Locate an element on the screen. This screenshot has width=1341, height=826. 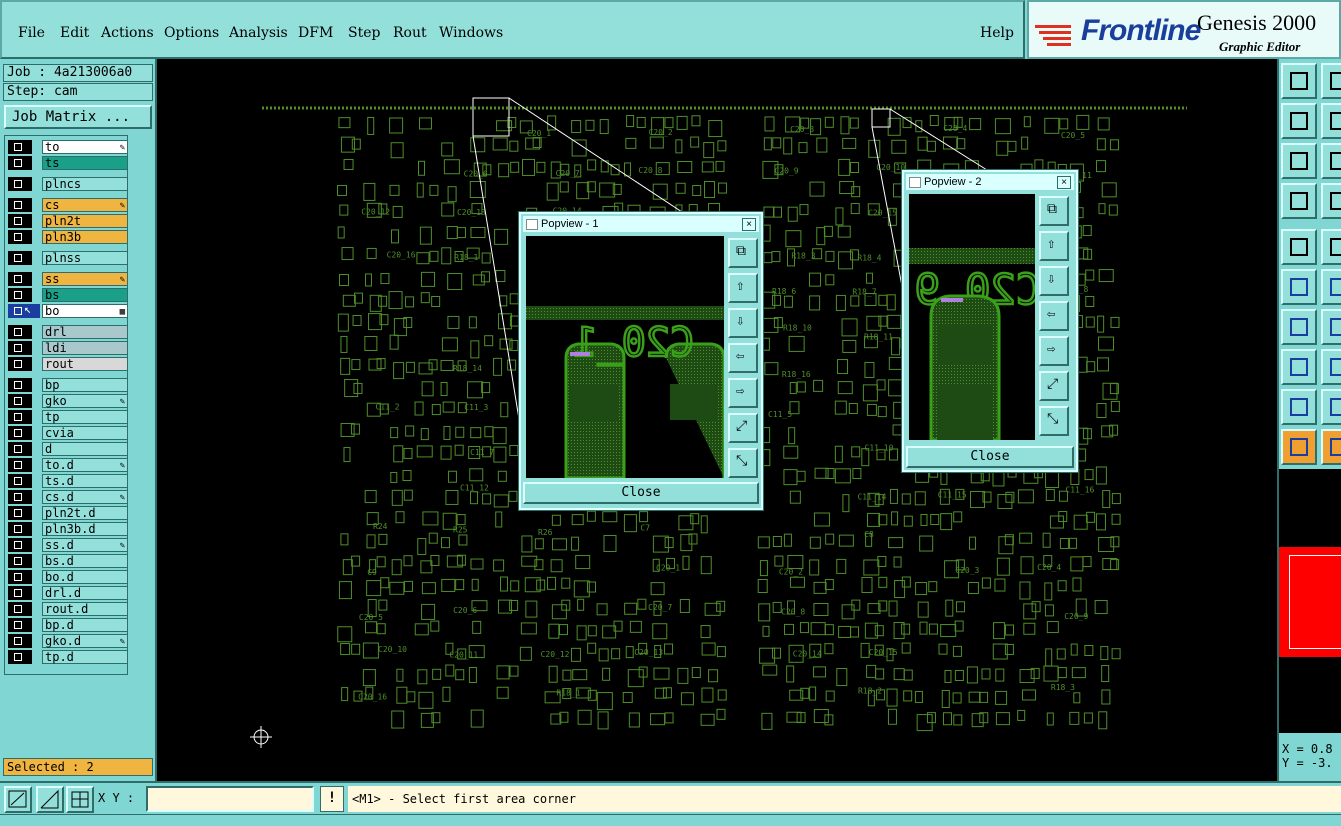
menu-analysis: Analysis is located at coordinates (258, 33).